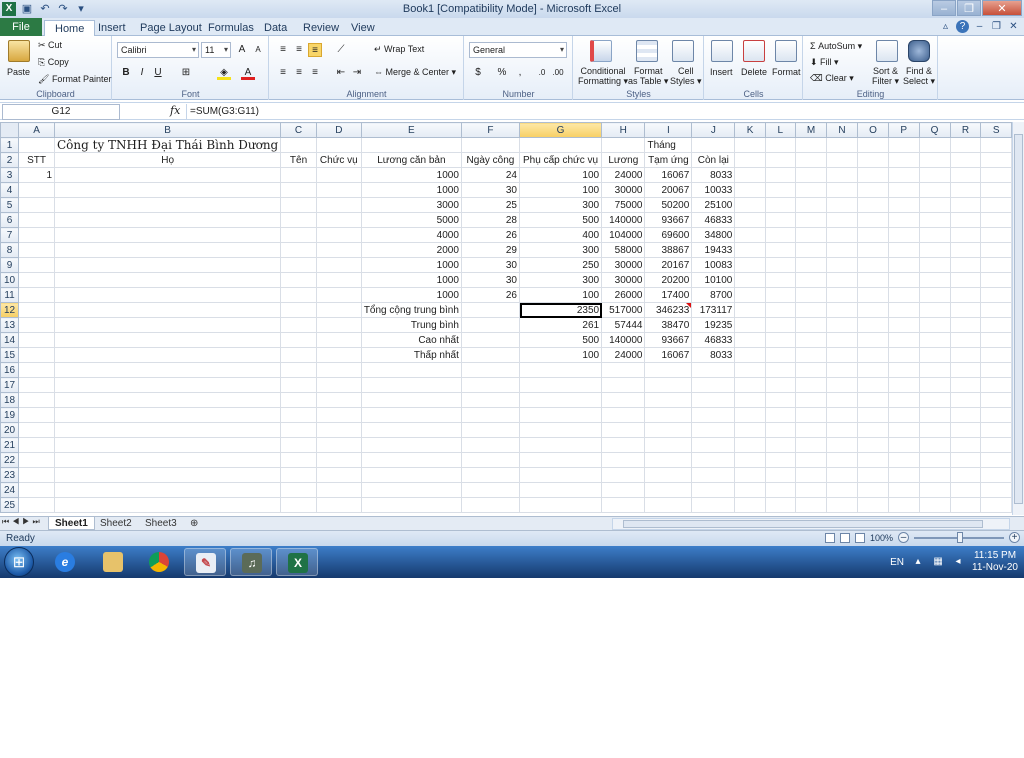 Image resolution: width=1024 pixels, height=758 pixels. Describe the element at coordinates (996, 400) in the screenshot. I see `cell-s18` at that location.